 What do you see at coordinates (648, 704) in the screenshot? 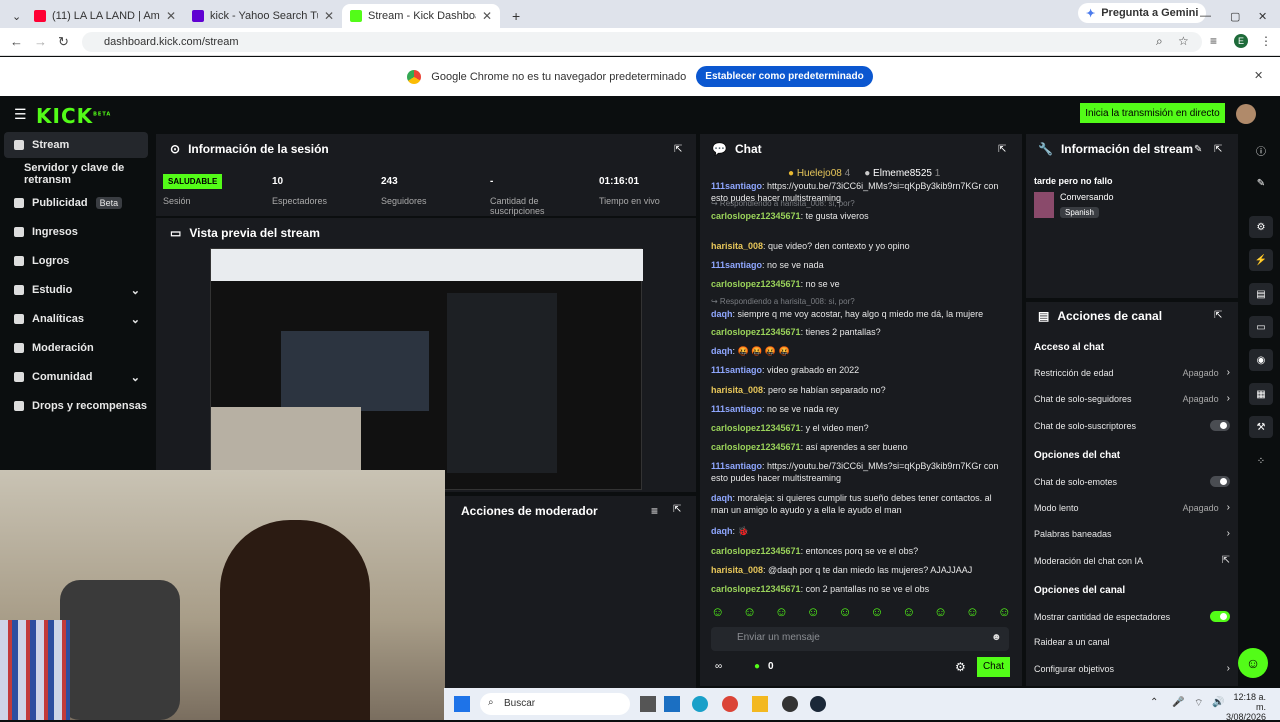
I see `task-view-icon` at bounding box center [648, 704].